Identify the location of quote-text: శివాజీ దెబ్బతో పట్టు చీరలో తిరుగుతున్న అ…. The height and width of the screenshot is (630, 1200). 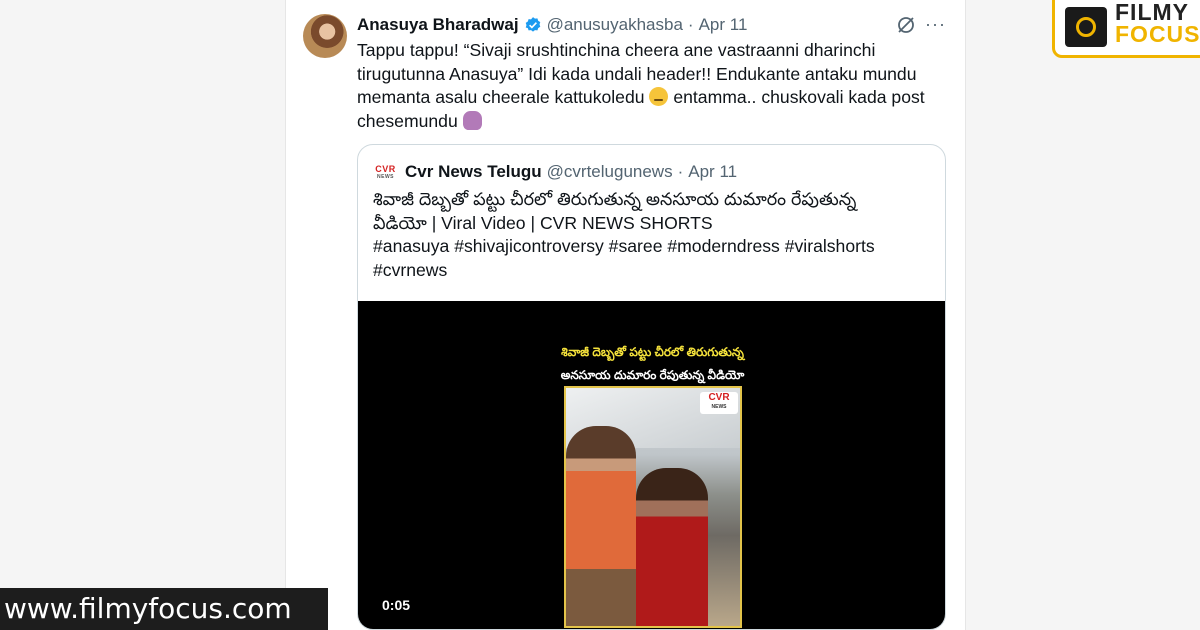
(653, 235).